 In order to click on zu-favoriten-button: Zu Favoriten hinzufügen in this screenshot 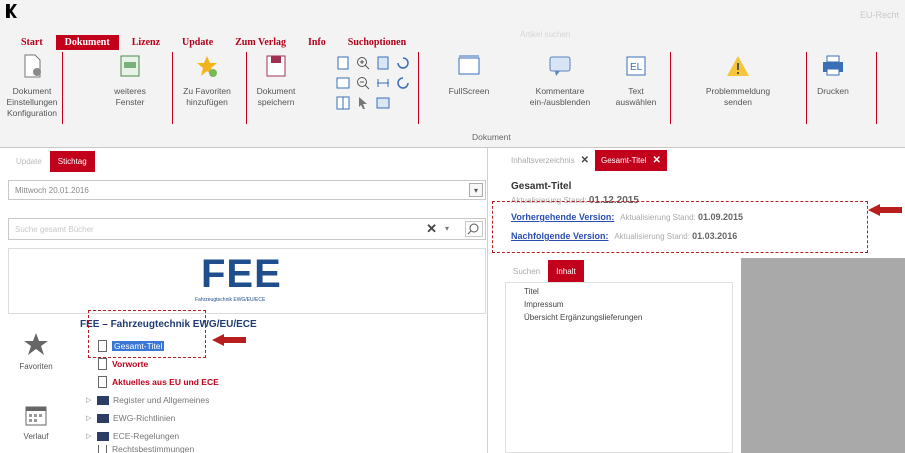, I will do `click(207, 80)`.